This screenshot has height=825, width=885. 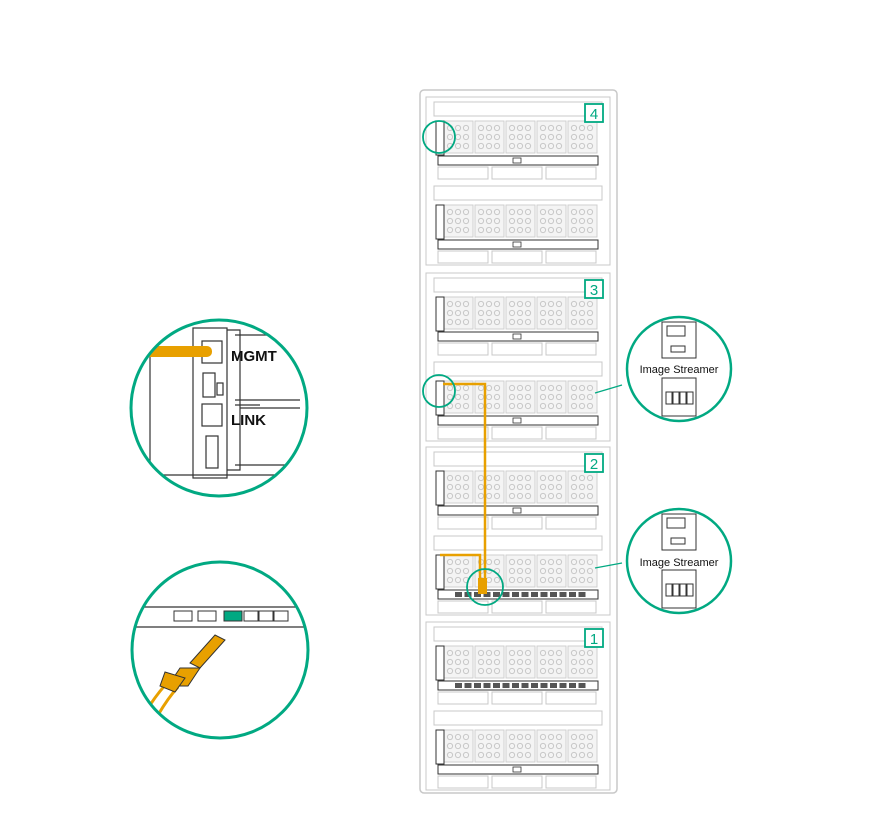 I want to click on image-streamer-callout-bottom: Image Streamer, so click(x=679, y=561).